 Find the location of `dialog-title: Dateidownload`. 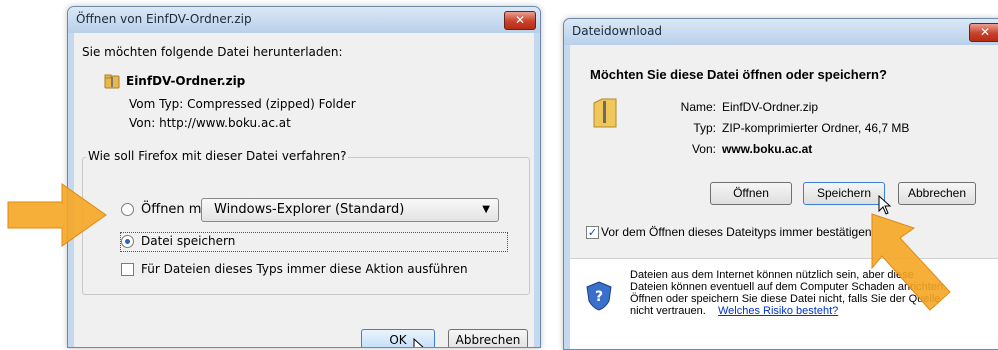

dialog-title: Dateidownload is located at coordinates (617, 31).